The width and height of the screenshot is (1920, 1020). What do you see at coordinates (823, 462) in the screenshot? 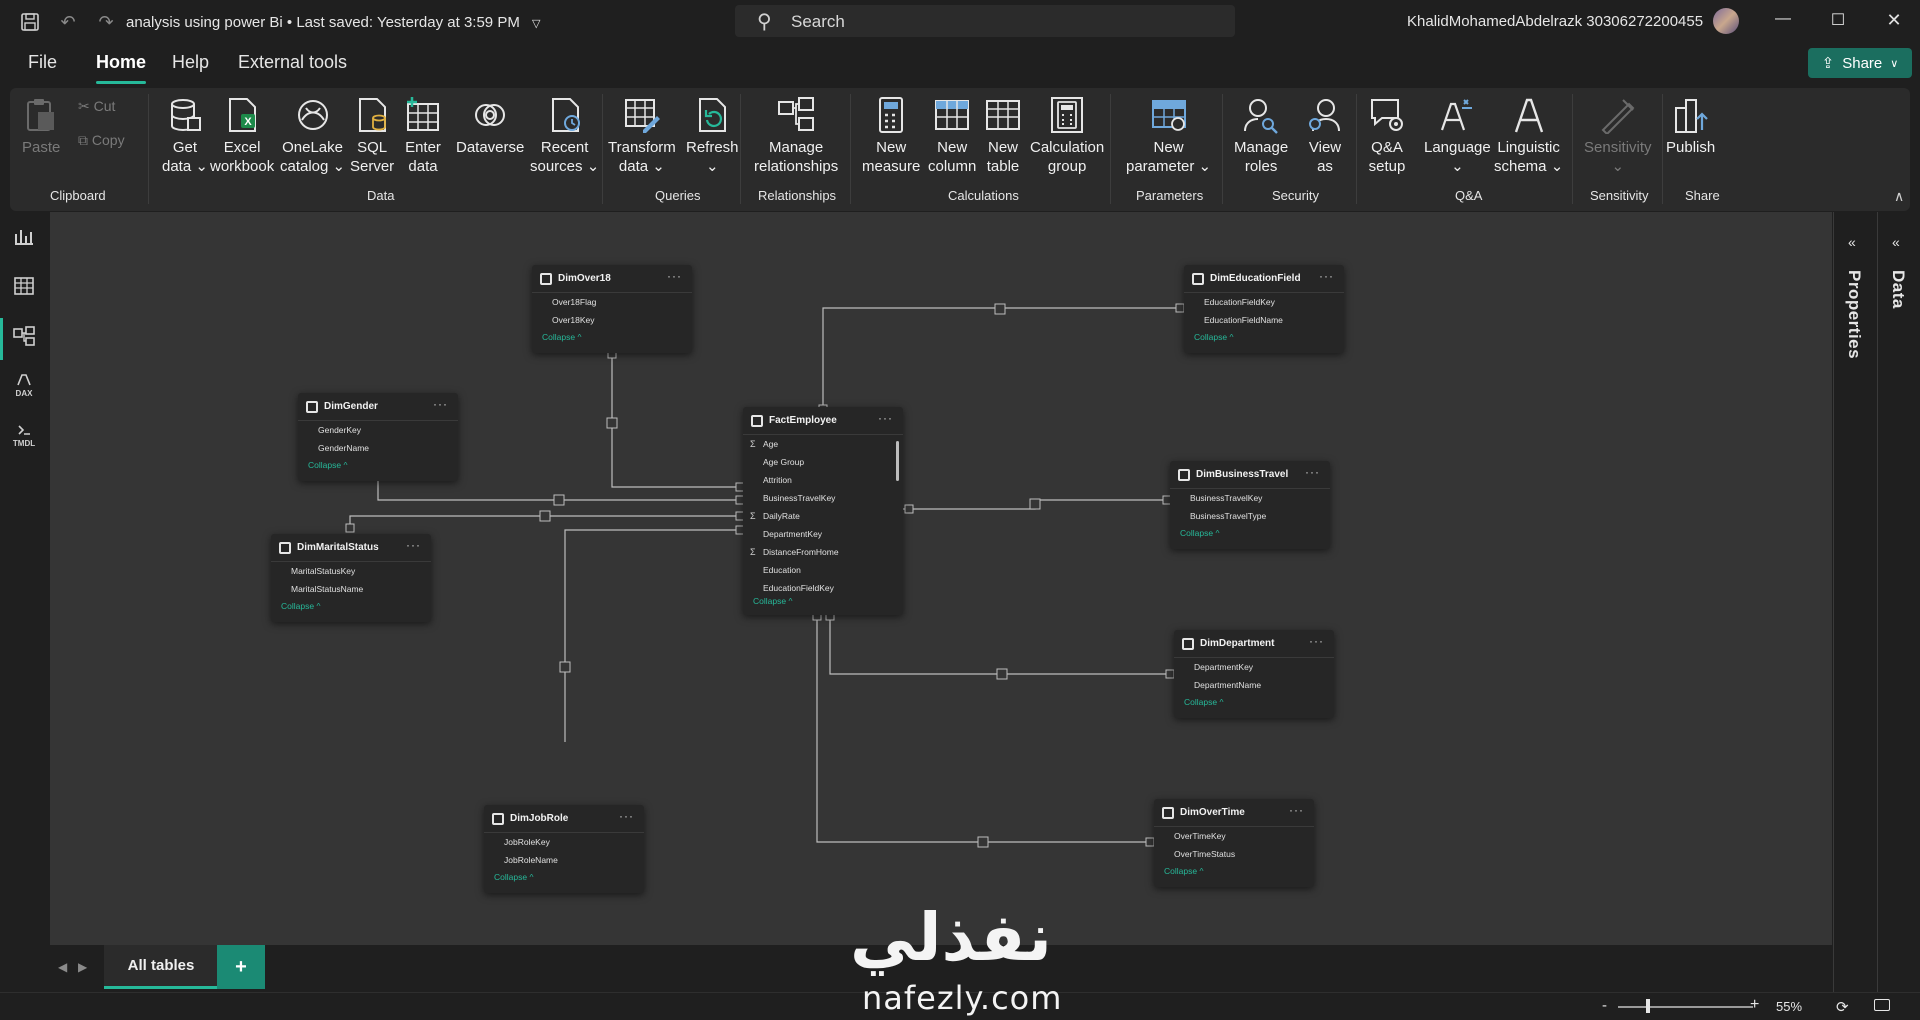
I see `field-row: Age Group` at bounding box center [823, 462].